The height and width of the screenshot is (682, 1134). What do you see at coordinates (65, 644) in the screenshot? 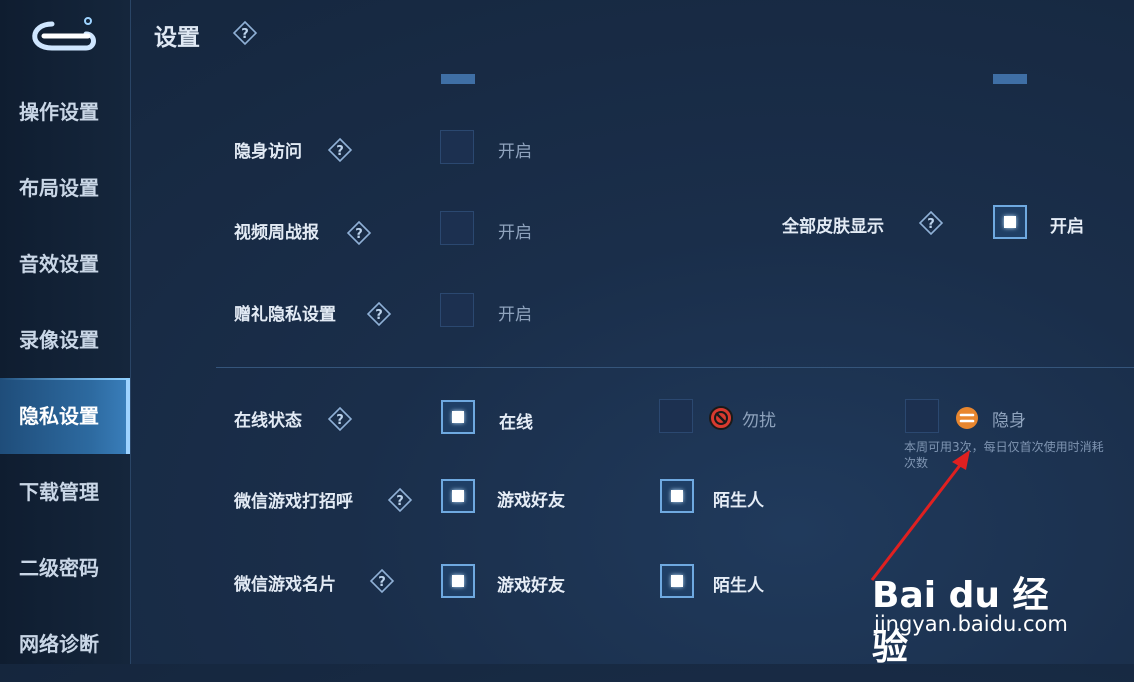
I see `sidebar-item-network-diagnosis: 网络诊断` at bounding box center [65, 644].